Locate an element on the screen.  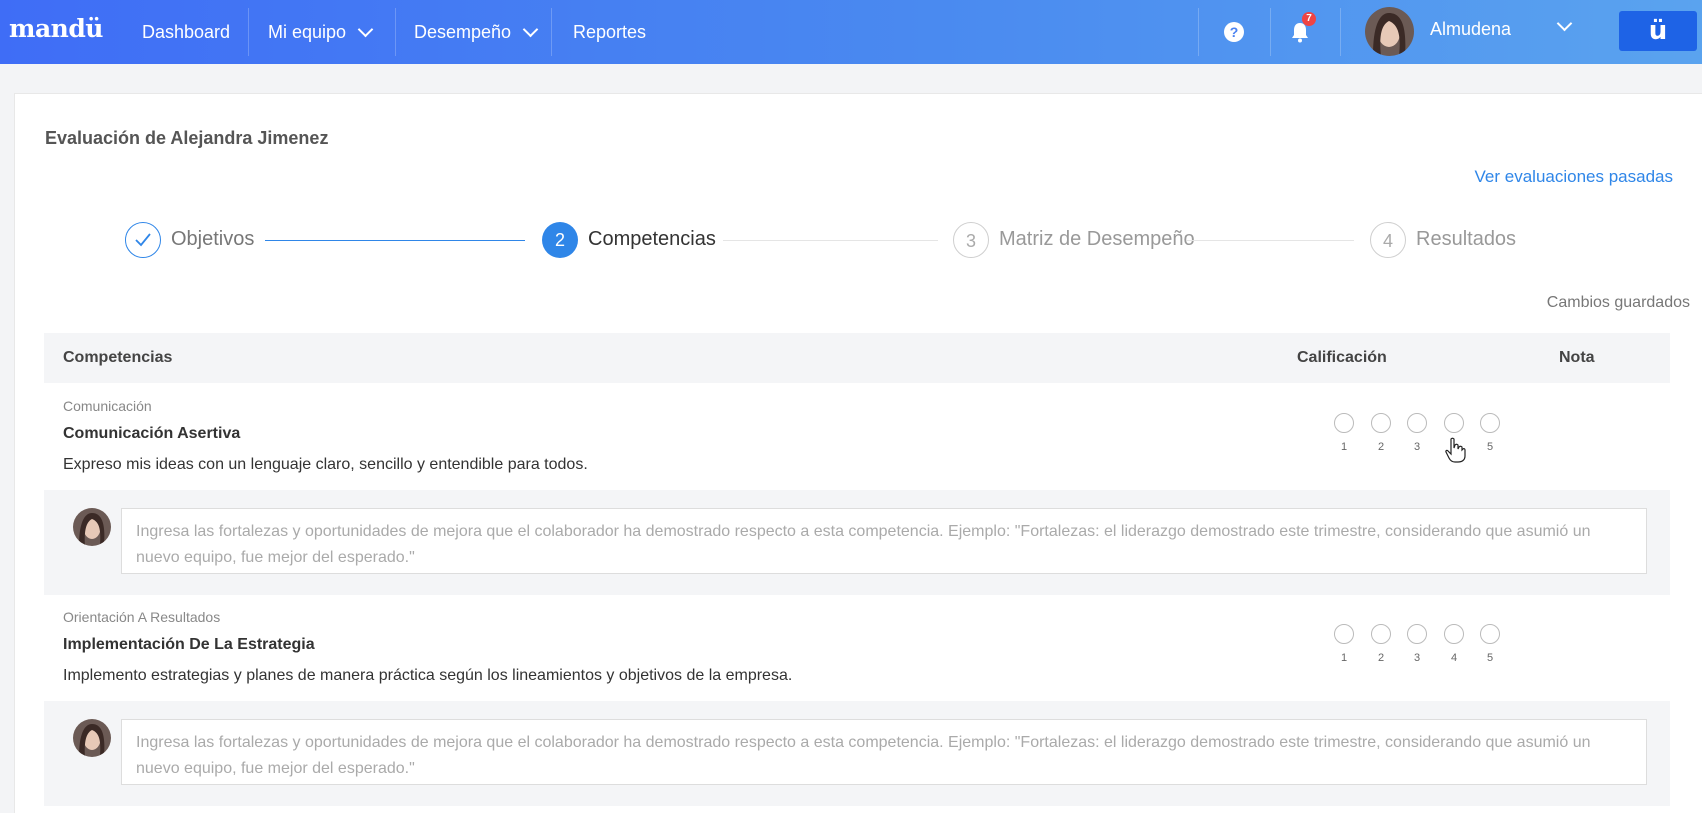
nav-dashboard: Dashboard is located at coordinates (186, 32).